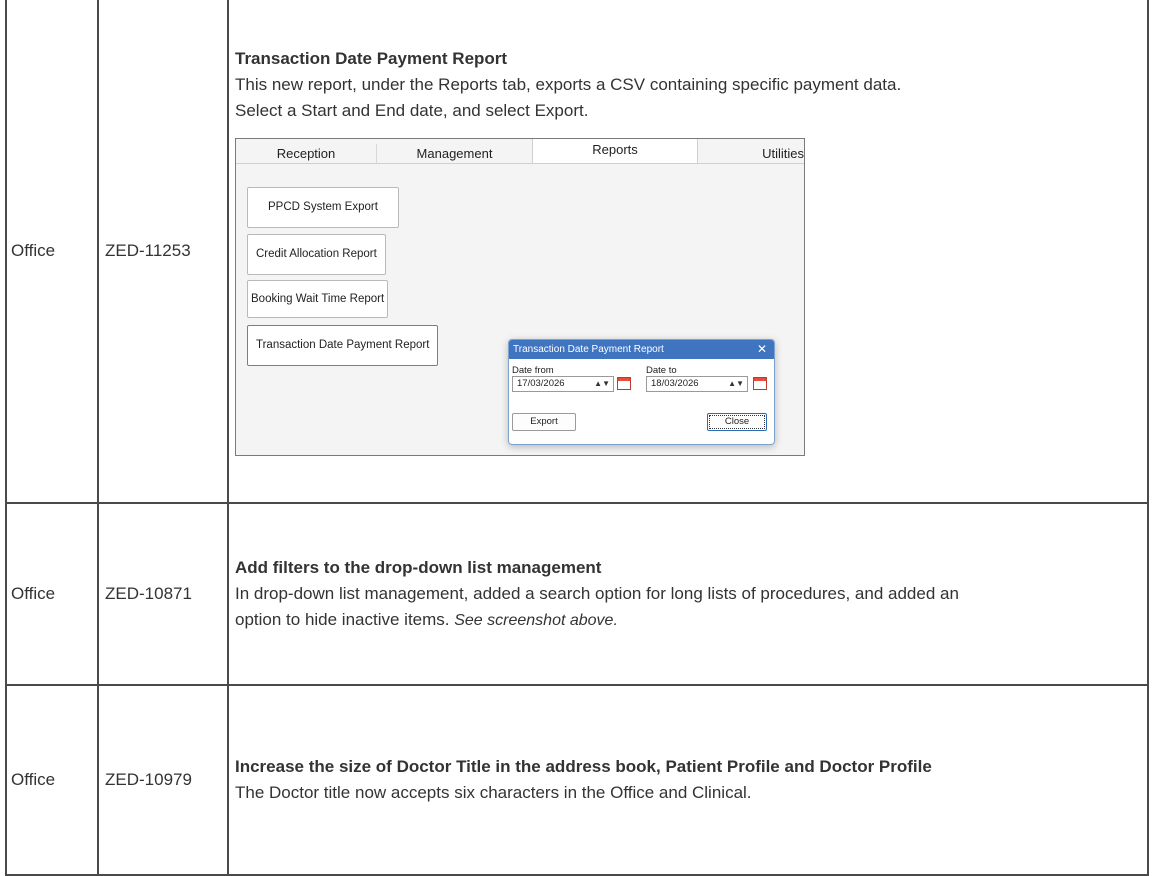 The image size is (1160, 876). Describe the element at coordinates (318, 299) in the screenshot. I see `booking-wait-time-report-button: Booking Wait Time Report` at that location.